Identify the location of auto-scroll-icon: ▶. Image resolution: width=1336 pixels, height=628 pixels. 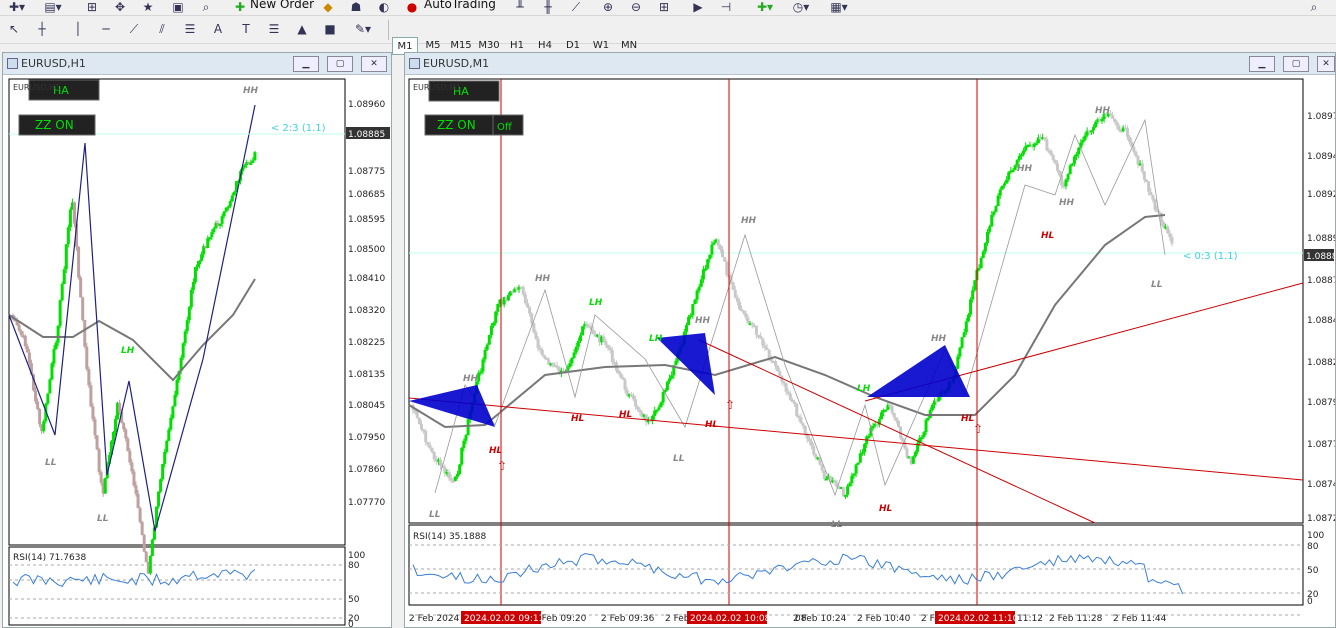
(698, 7).